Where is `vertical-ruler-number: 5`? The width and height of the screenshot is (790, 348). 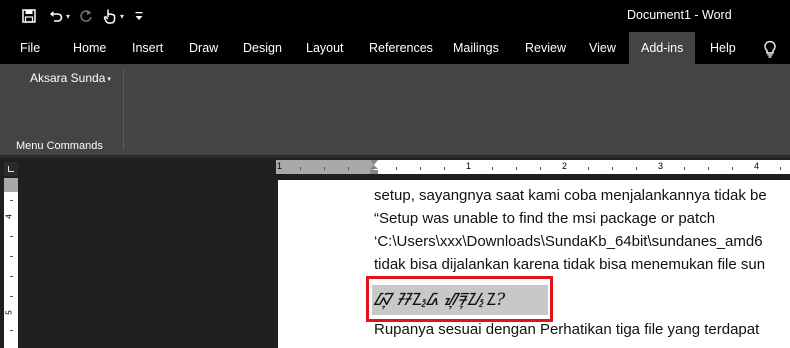 vertical-ruler-number: 5 is located at coordinates (9, 312).